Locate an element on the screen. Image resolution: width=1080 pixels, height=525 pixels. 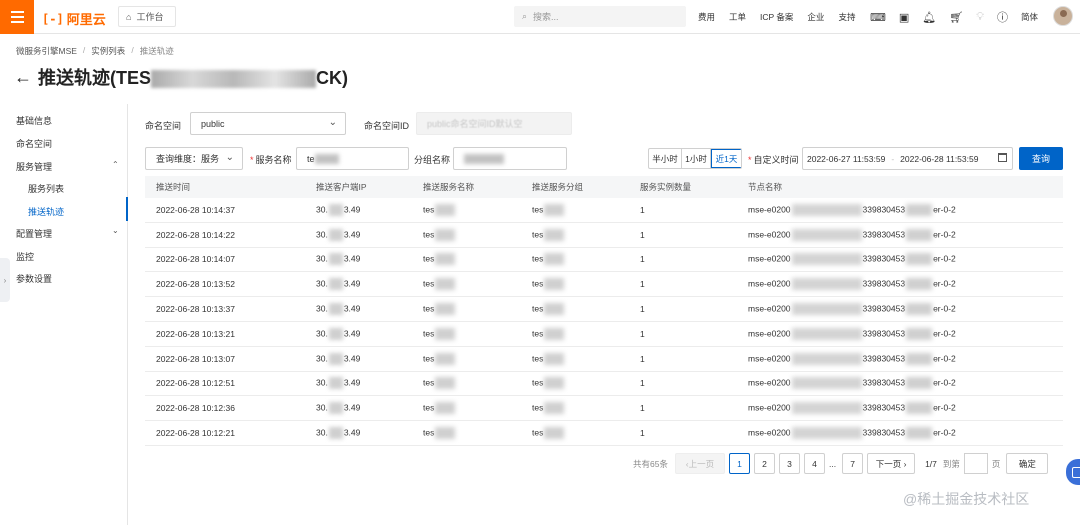
query-dimension-select: 查询维度：服务 ⌄ is located at coordinates (194, 158).